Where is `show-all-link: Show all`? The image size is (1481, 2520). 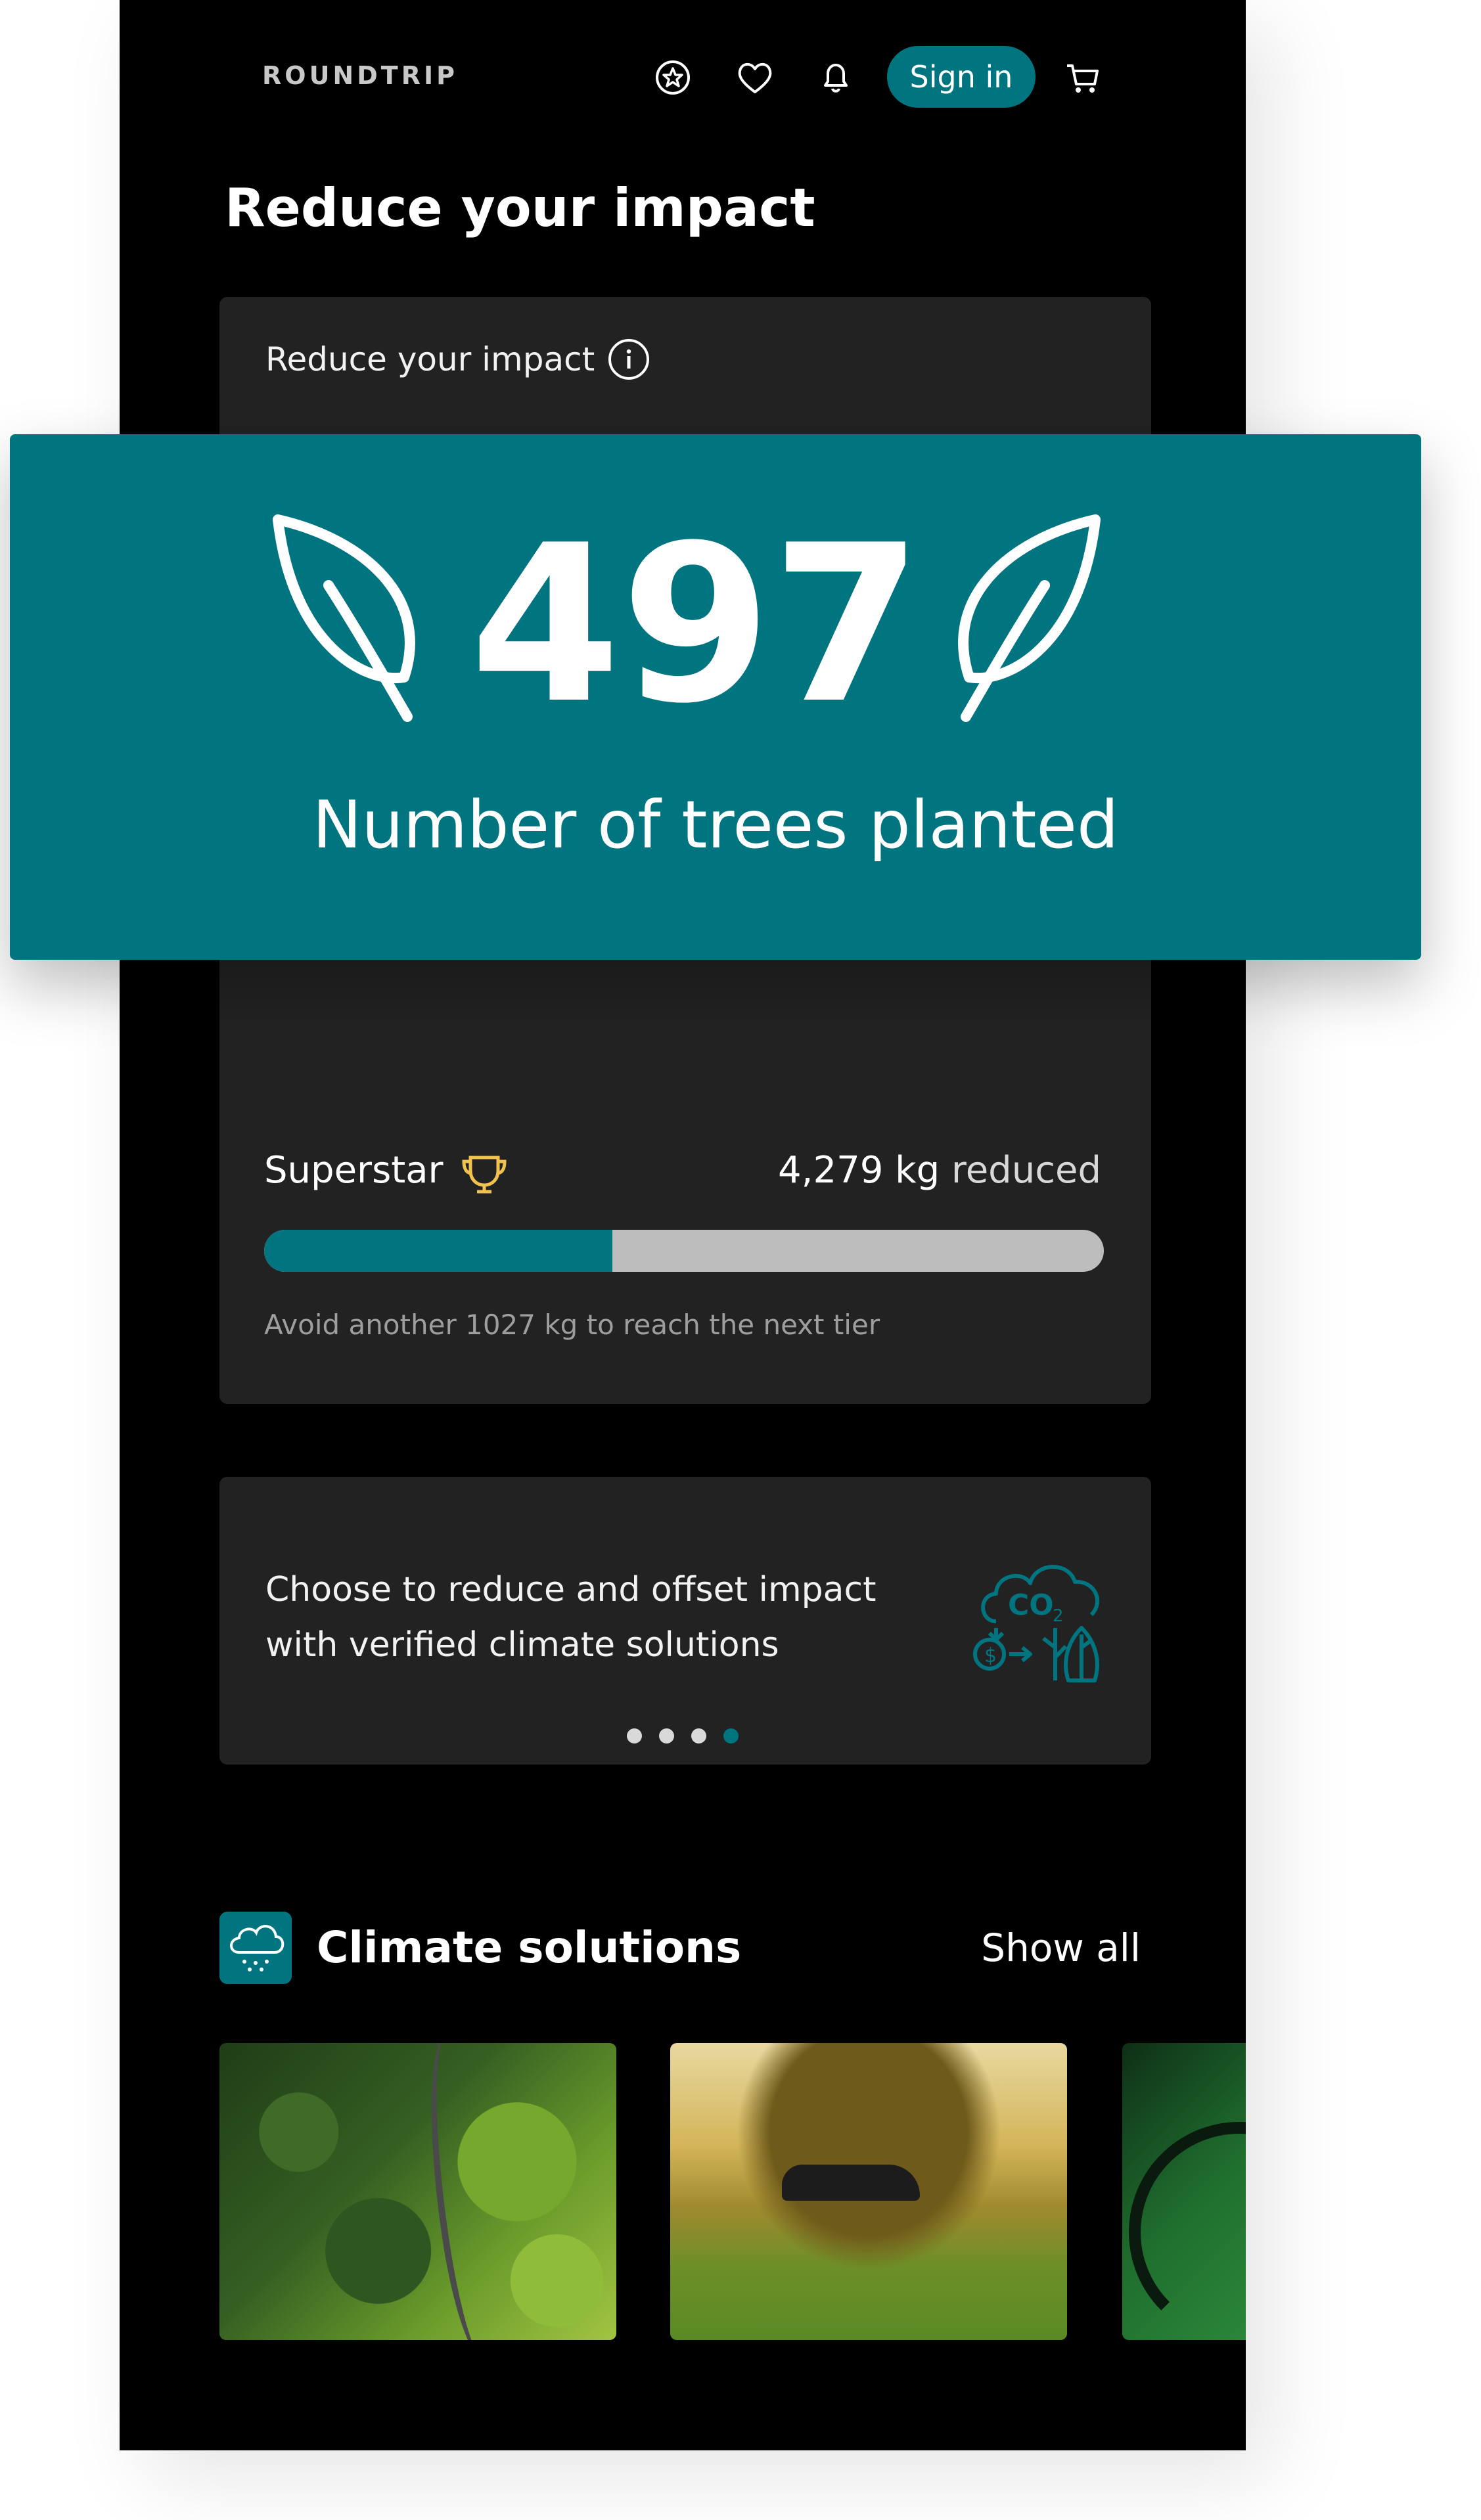
show-all-link: Show all is located at coordinates (1061, 1948).